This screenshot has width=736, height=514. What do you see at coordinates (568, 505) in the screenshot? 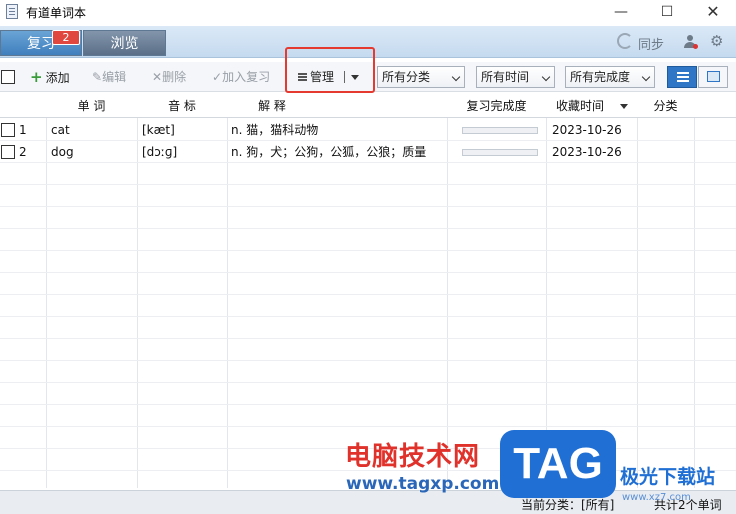
I see `current-category-status: 当前分类：[所有]` at bounding box center [568, 505].